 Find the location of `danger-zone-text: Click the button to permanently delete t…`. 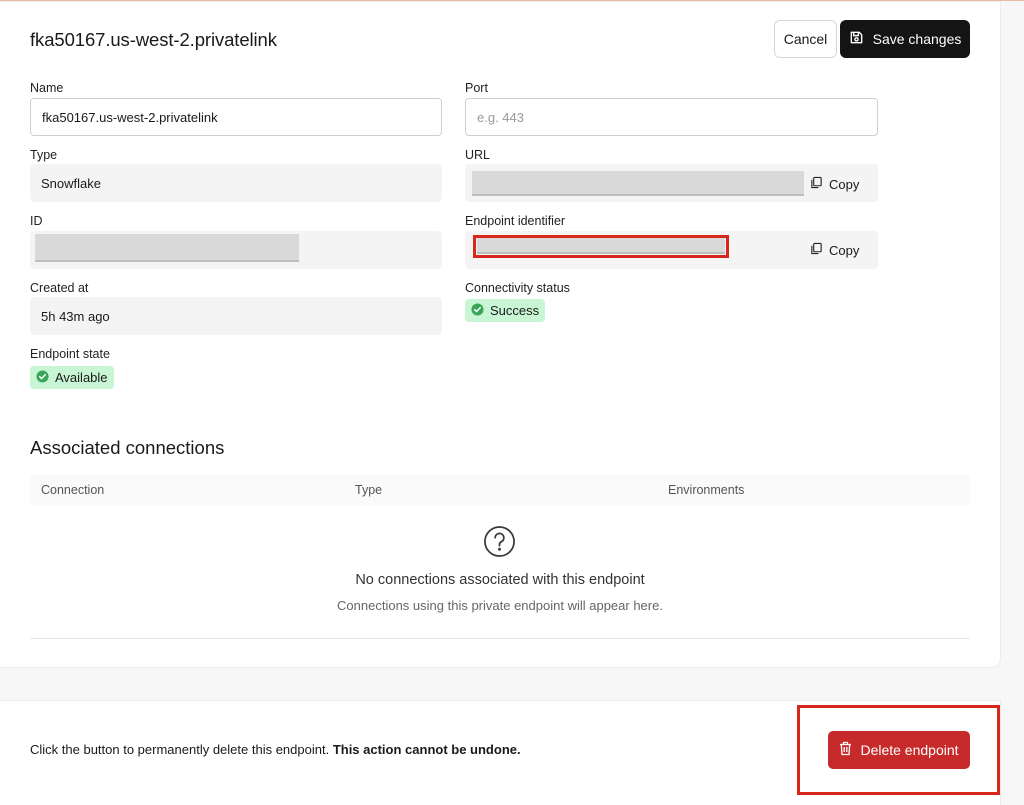

danger-zone-text: Click the button to permanently delete t… is located at coordinates (275, 749).